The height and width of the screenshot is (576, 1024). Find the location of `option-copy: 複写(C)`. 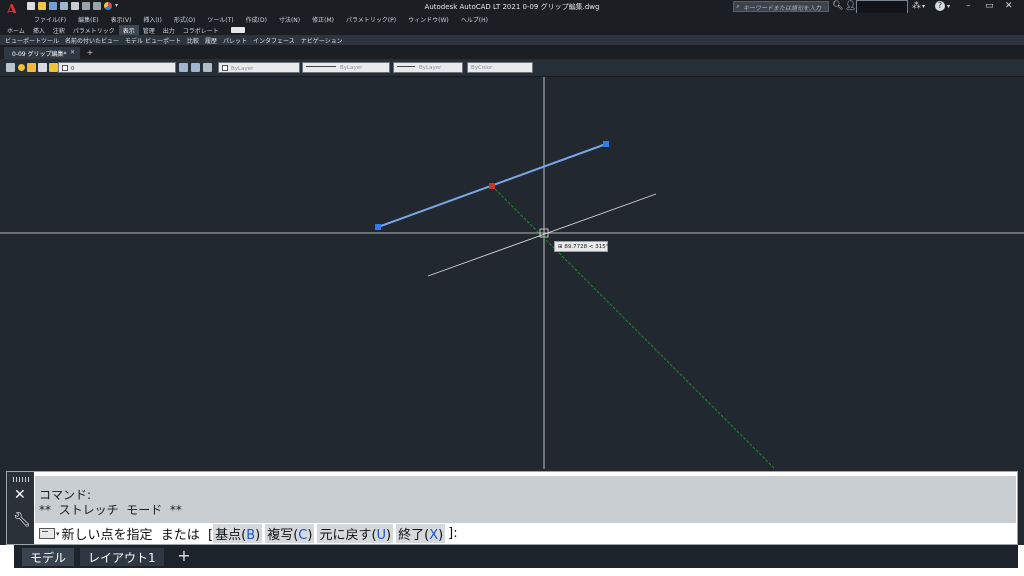

option-copy: 複写(C) is located at coordinates (290, 533).